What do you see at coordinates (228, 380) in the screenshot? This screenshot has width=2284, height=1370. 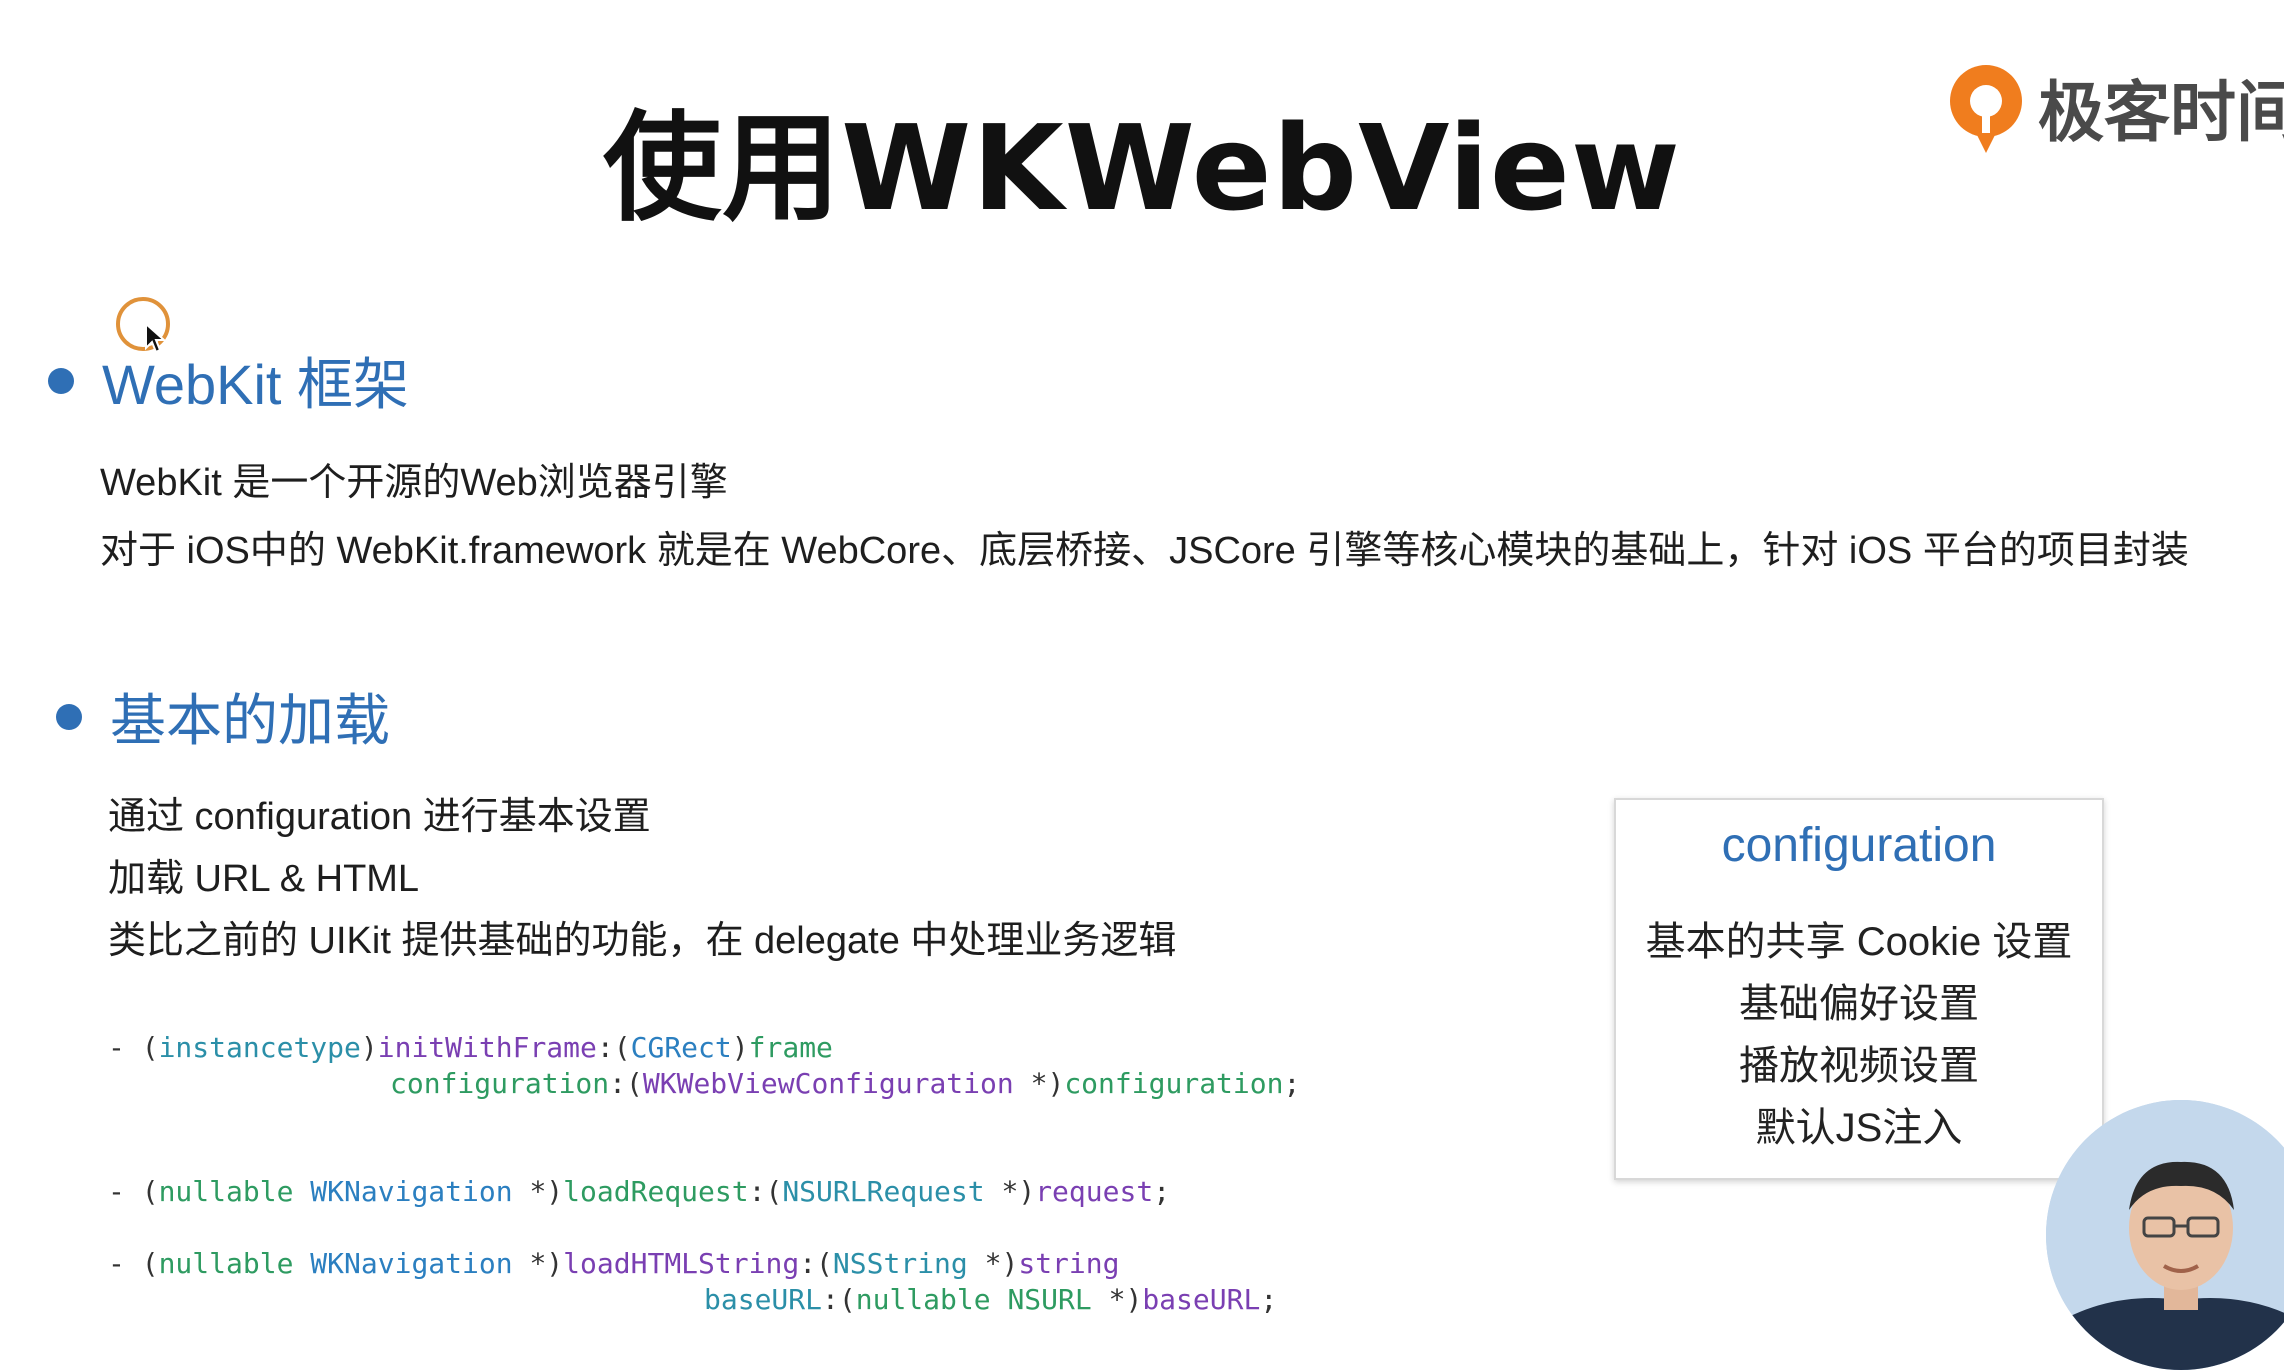 I see `section-webkit: WebKit 框架` at bounding box center [228, 380].